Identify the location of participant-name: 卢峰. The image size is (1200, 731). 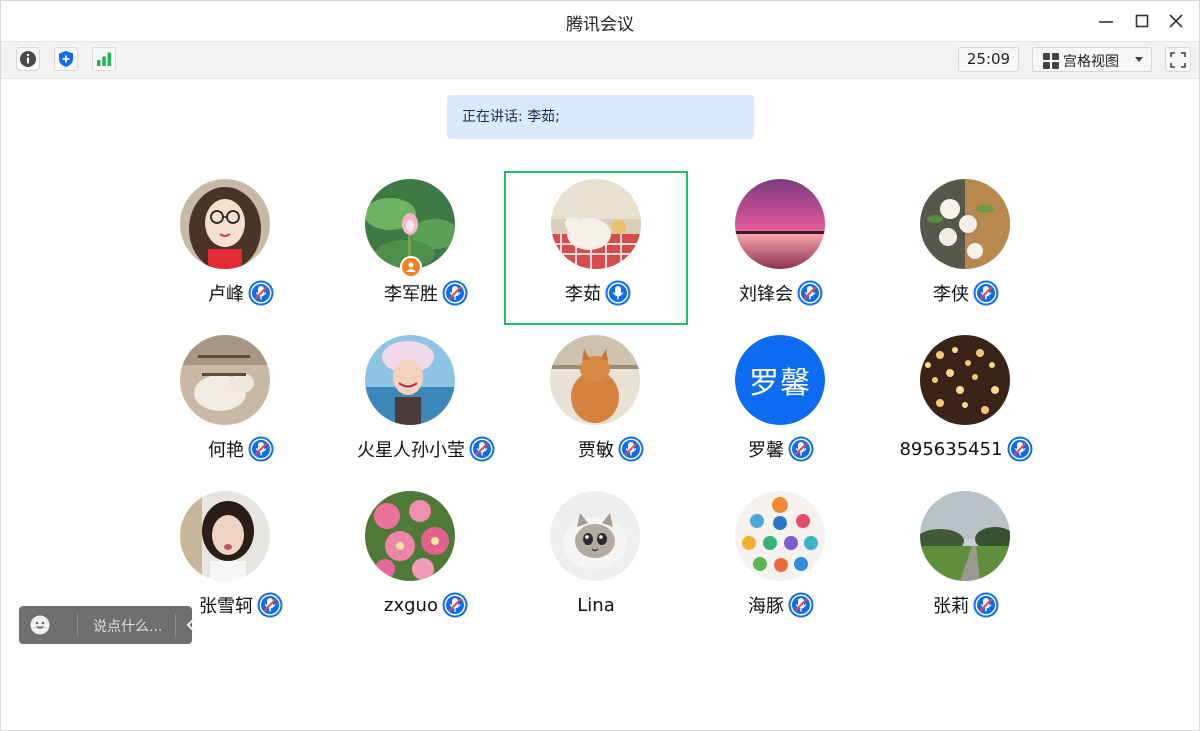
(226, 294).